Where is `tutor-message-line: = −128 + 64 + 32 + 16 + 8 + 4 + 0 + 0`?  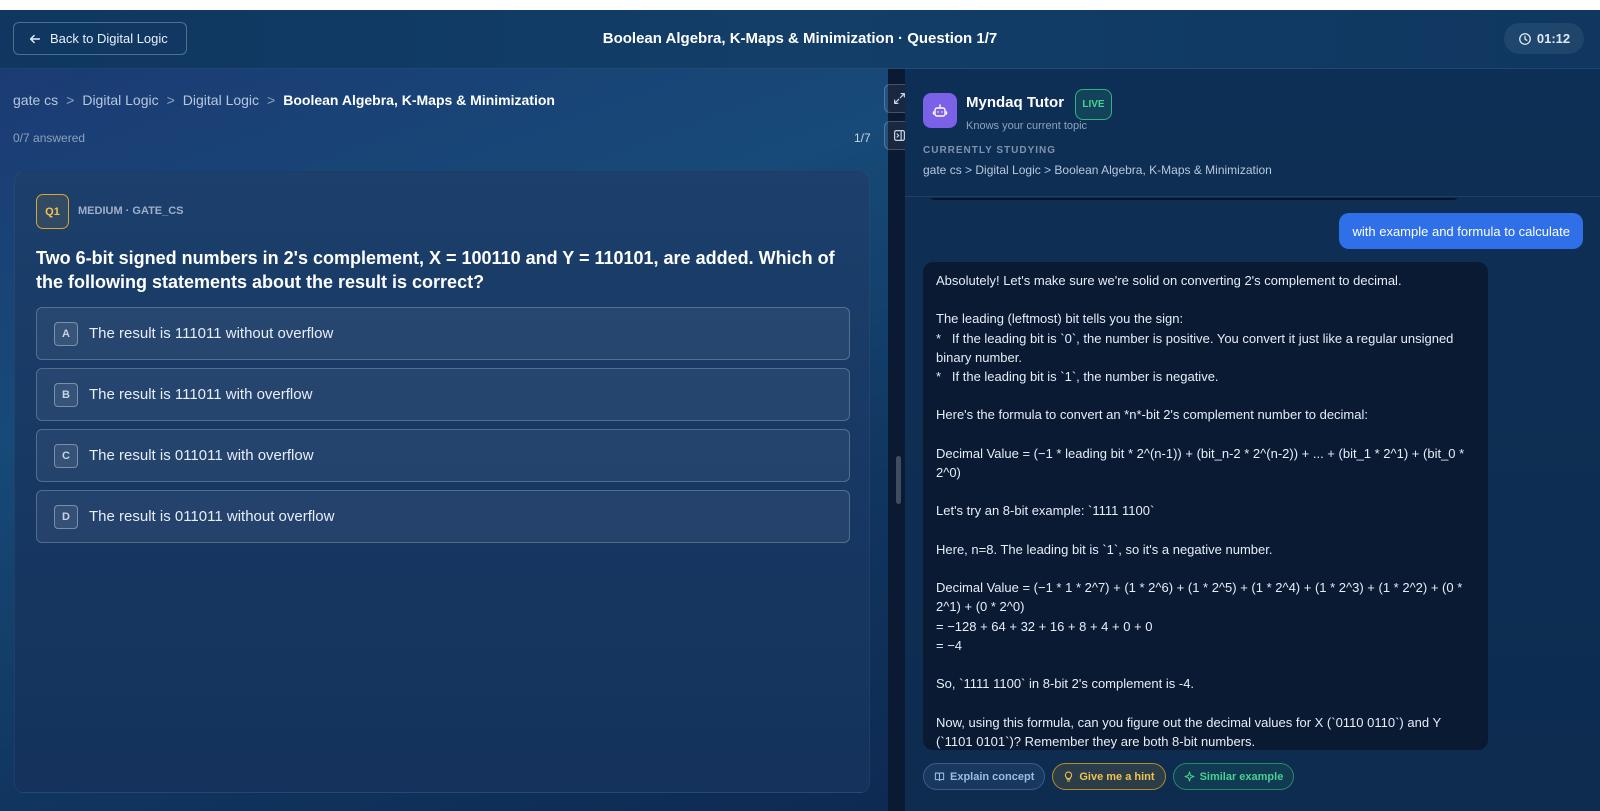 tutor-message-line: = −128 + 64 + 32 + 16 + 8 + 4 + 0 + 0 is located at coordinates (1044, 626).